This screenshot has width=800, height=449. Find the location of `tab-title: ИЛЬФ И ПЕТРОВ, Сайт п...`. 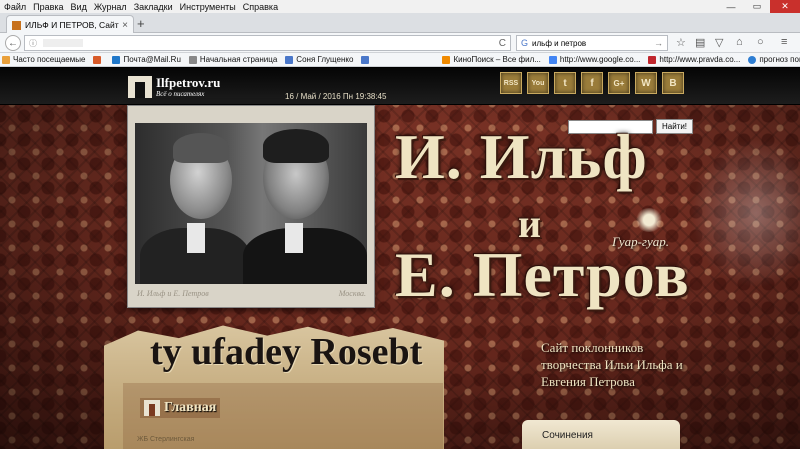

tab-title: ИЛЬФ И ПЕТРОВ, Сайт п... is located at coordinates (72, 25).